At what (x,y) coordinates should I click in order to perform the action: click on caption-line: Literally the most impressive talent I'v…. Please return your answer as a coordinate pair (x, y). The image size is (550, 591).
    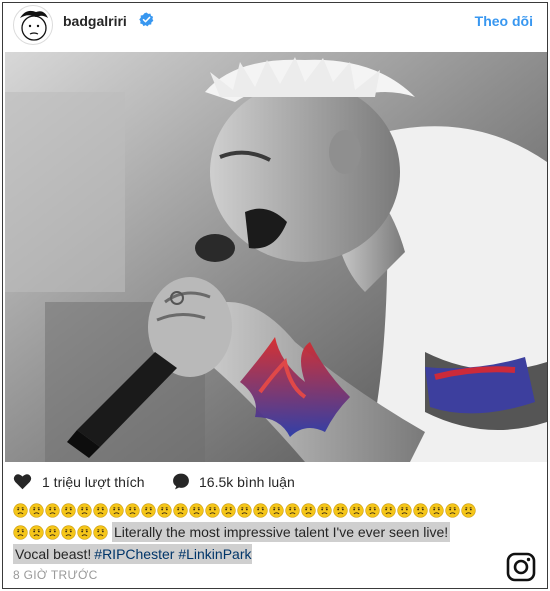
    Looking at the image, I should click on (273, 532).